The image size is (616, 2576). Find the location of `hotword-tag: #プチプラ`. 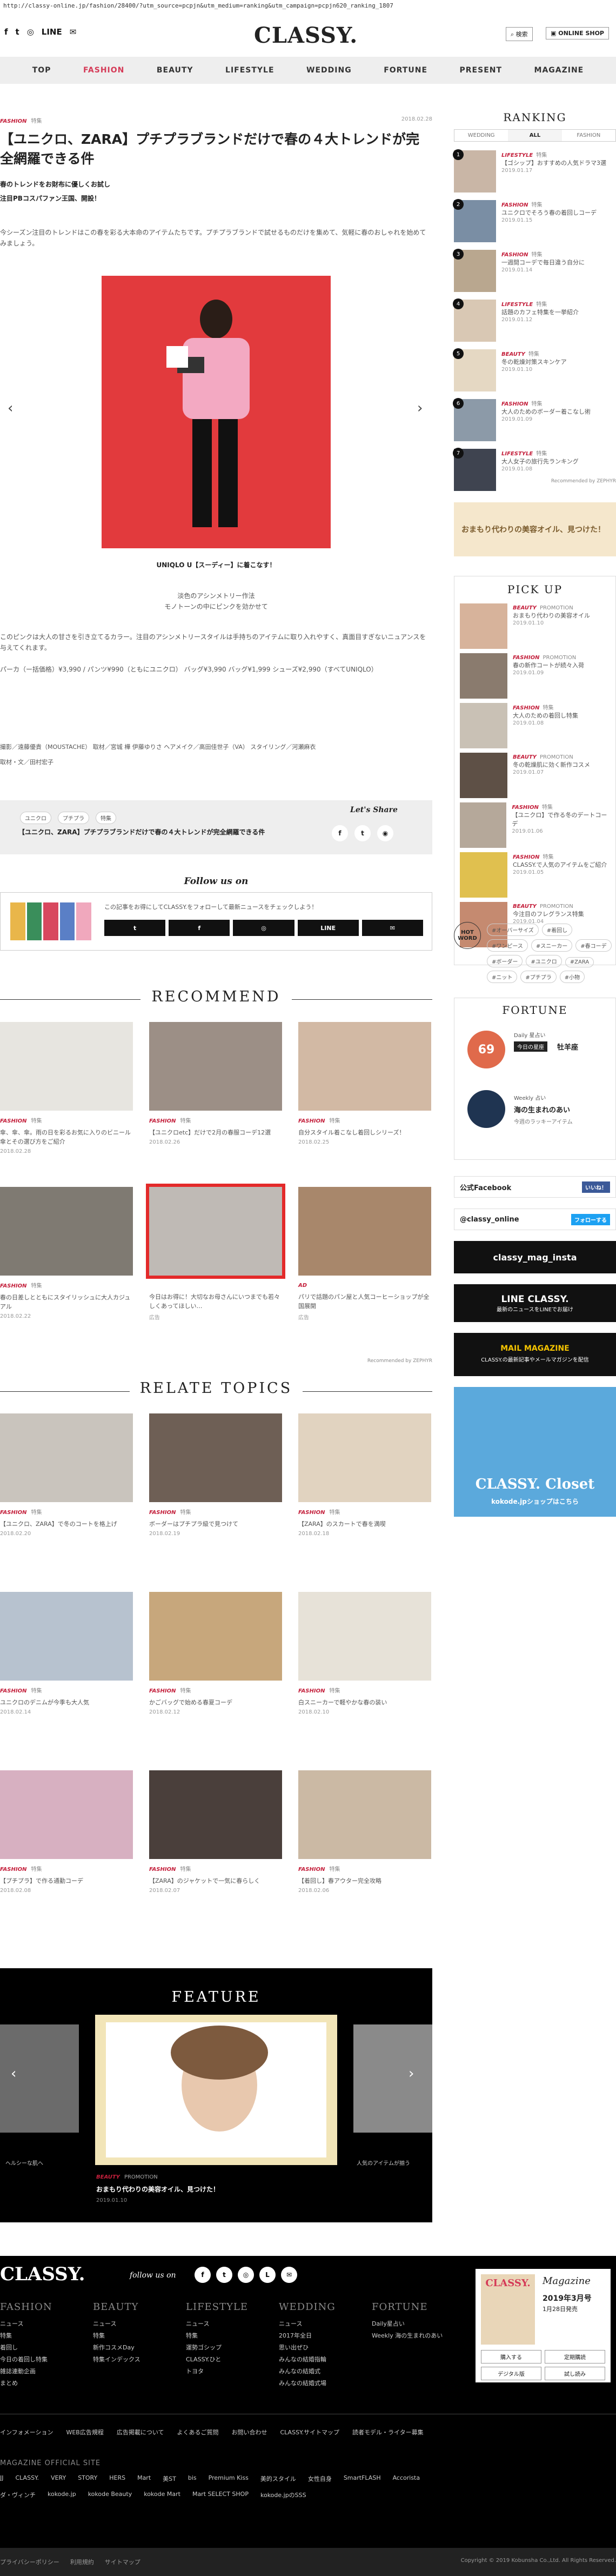

hotword-tag: #プチプラ is located at coordinates (538, 977).